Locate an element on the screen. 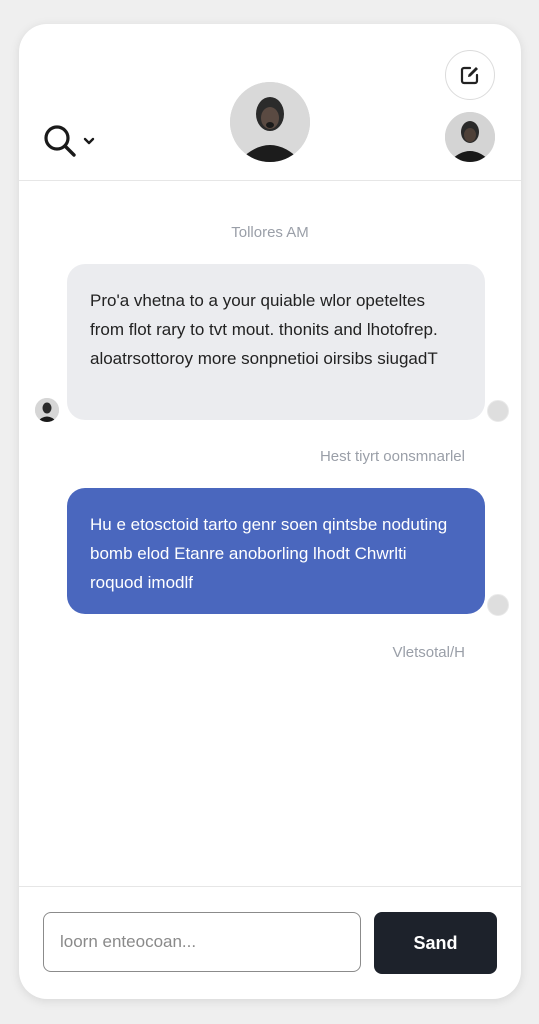 This screenshot has height=1024, width=539. user-avatar is located at coordinates (470, 137).